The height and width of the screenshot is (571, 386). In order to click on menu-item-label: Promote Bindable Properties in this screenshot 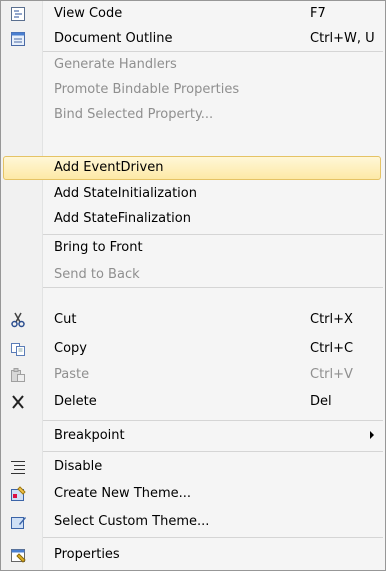, I will do `click(147, 89)`.